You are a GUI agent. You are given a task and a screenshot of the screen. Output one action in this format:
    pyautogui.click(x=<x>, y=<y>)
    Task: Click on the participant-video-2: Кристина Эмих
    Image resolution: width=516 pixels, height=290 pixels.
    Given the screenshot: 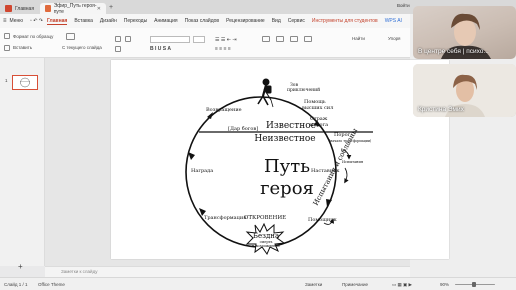 What is the action you would take?
    pyautogui.click(x=464, y=90)
    